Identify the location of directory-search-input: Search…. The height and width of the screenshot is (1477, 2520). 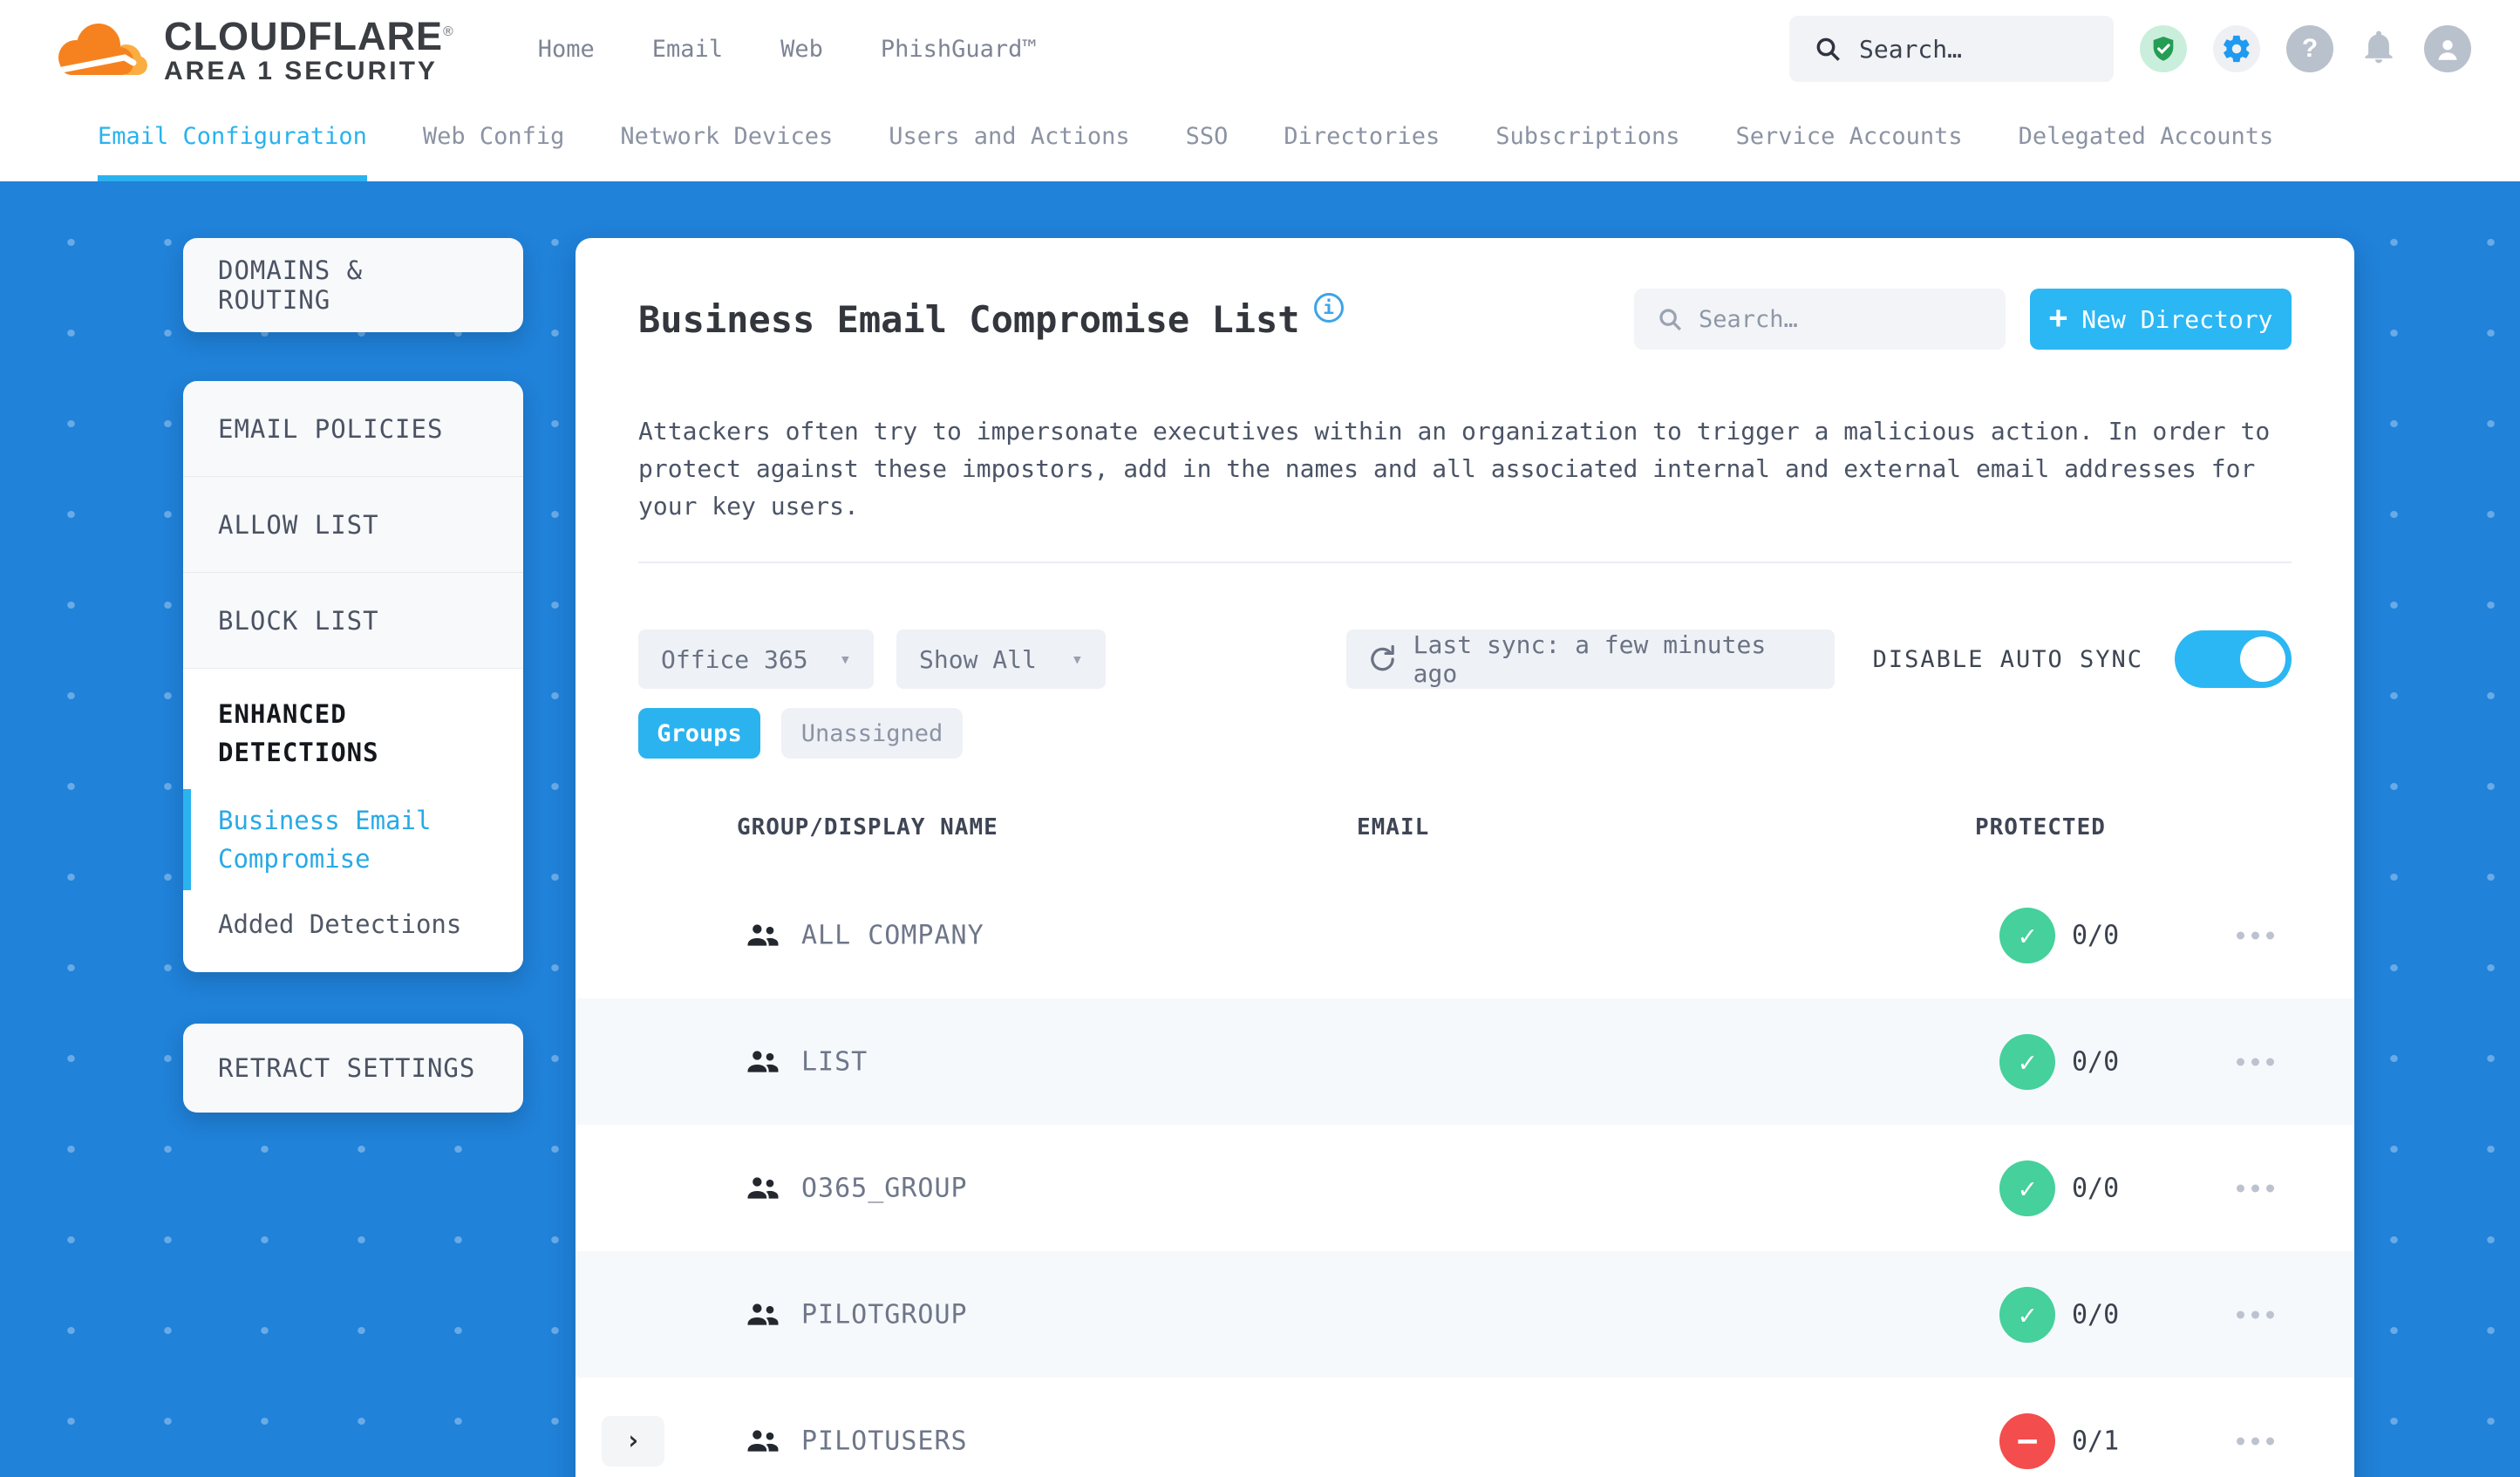
(1820, 319).